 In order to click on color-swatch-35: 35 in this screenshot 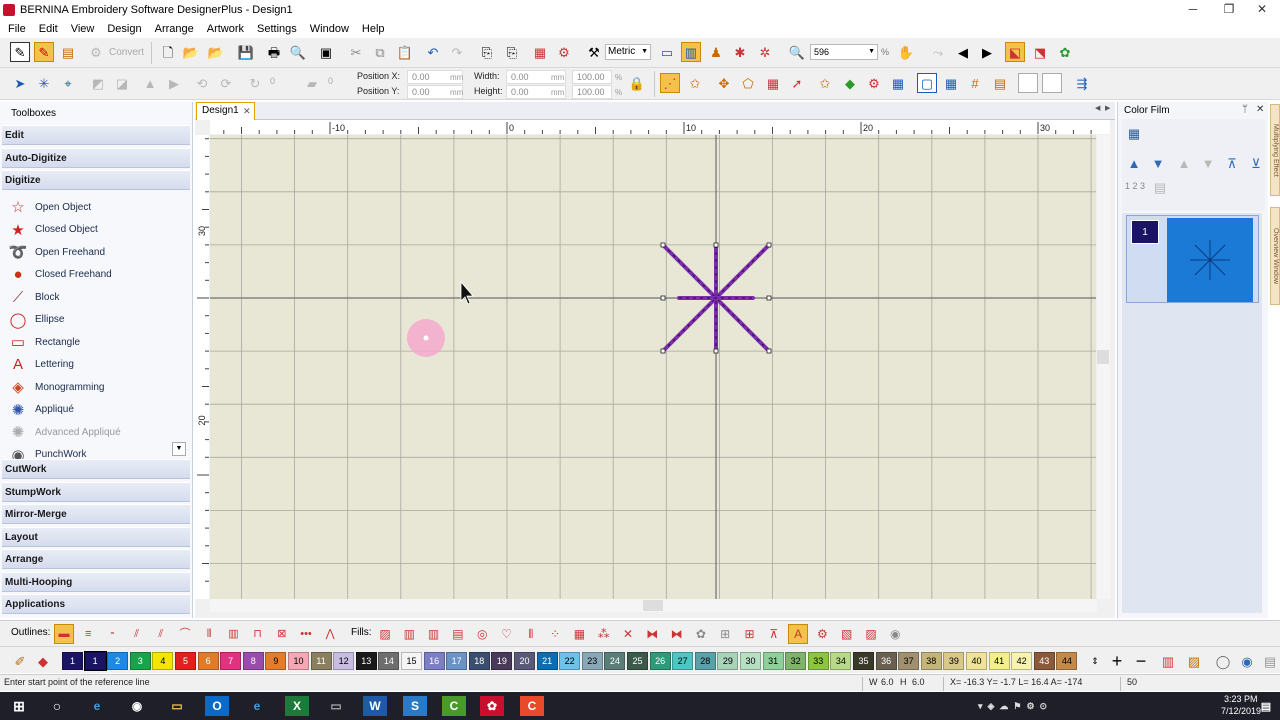, I will do `click(863, 661)`.